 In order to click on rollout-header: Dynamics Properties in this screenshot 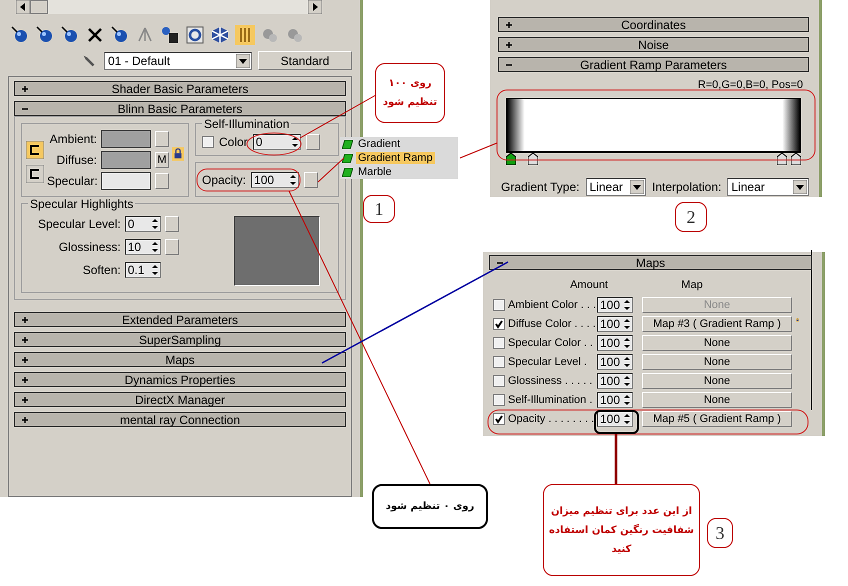, I will do `click(180, 379)`.